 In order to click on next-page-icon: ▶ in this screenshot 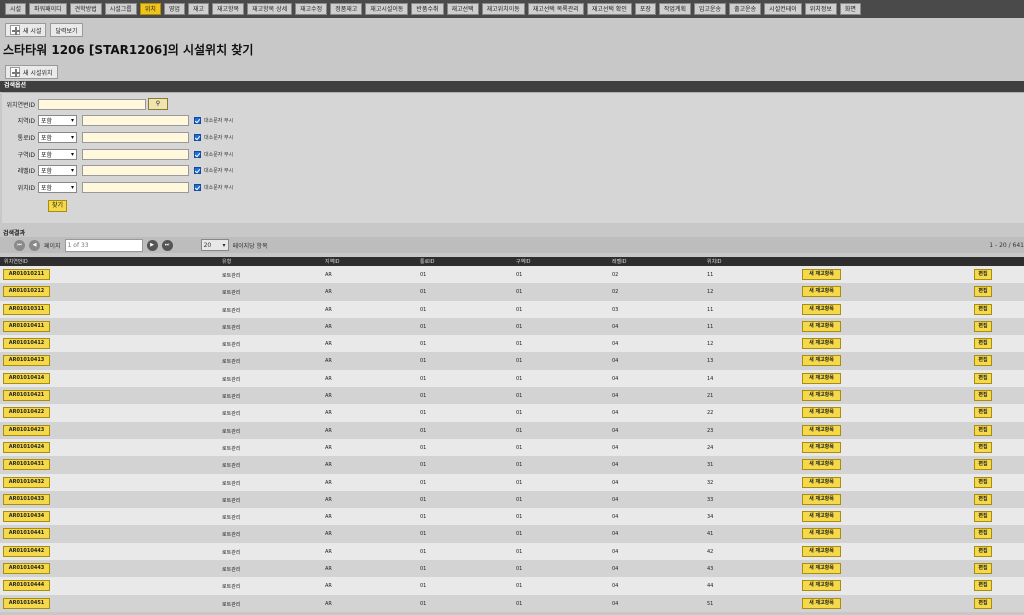, I will do `click(152, 245)`.